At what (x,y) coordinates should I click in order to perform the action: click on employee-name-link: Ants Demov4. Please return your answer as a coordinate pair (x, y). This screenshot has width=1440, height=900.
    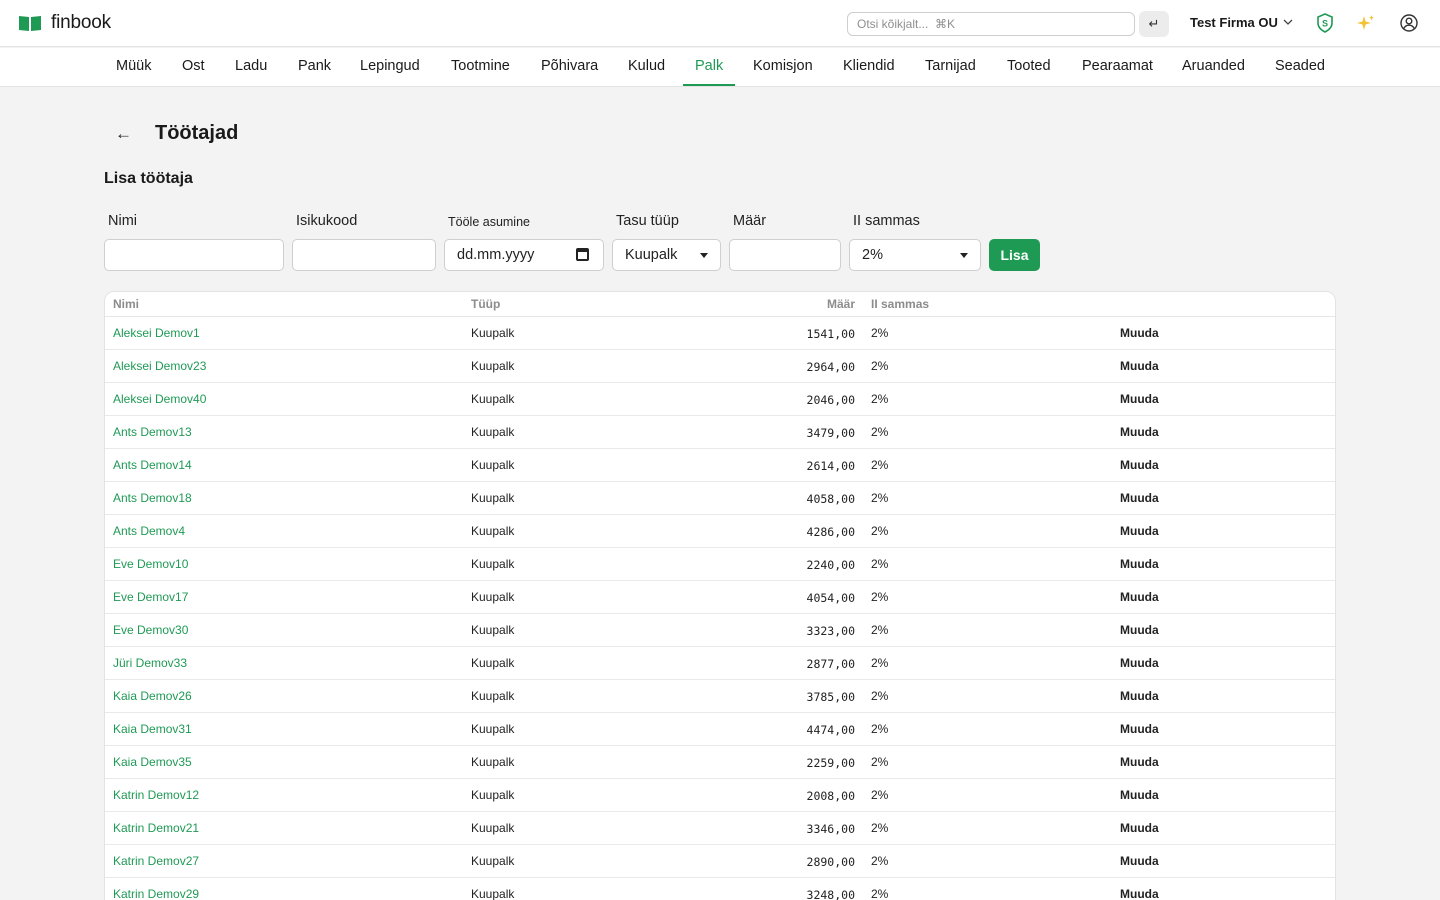
    Looking at the image, I should click on (149, 531).